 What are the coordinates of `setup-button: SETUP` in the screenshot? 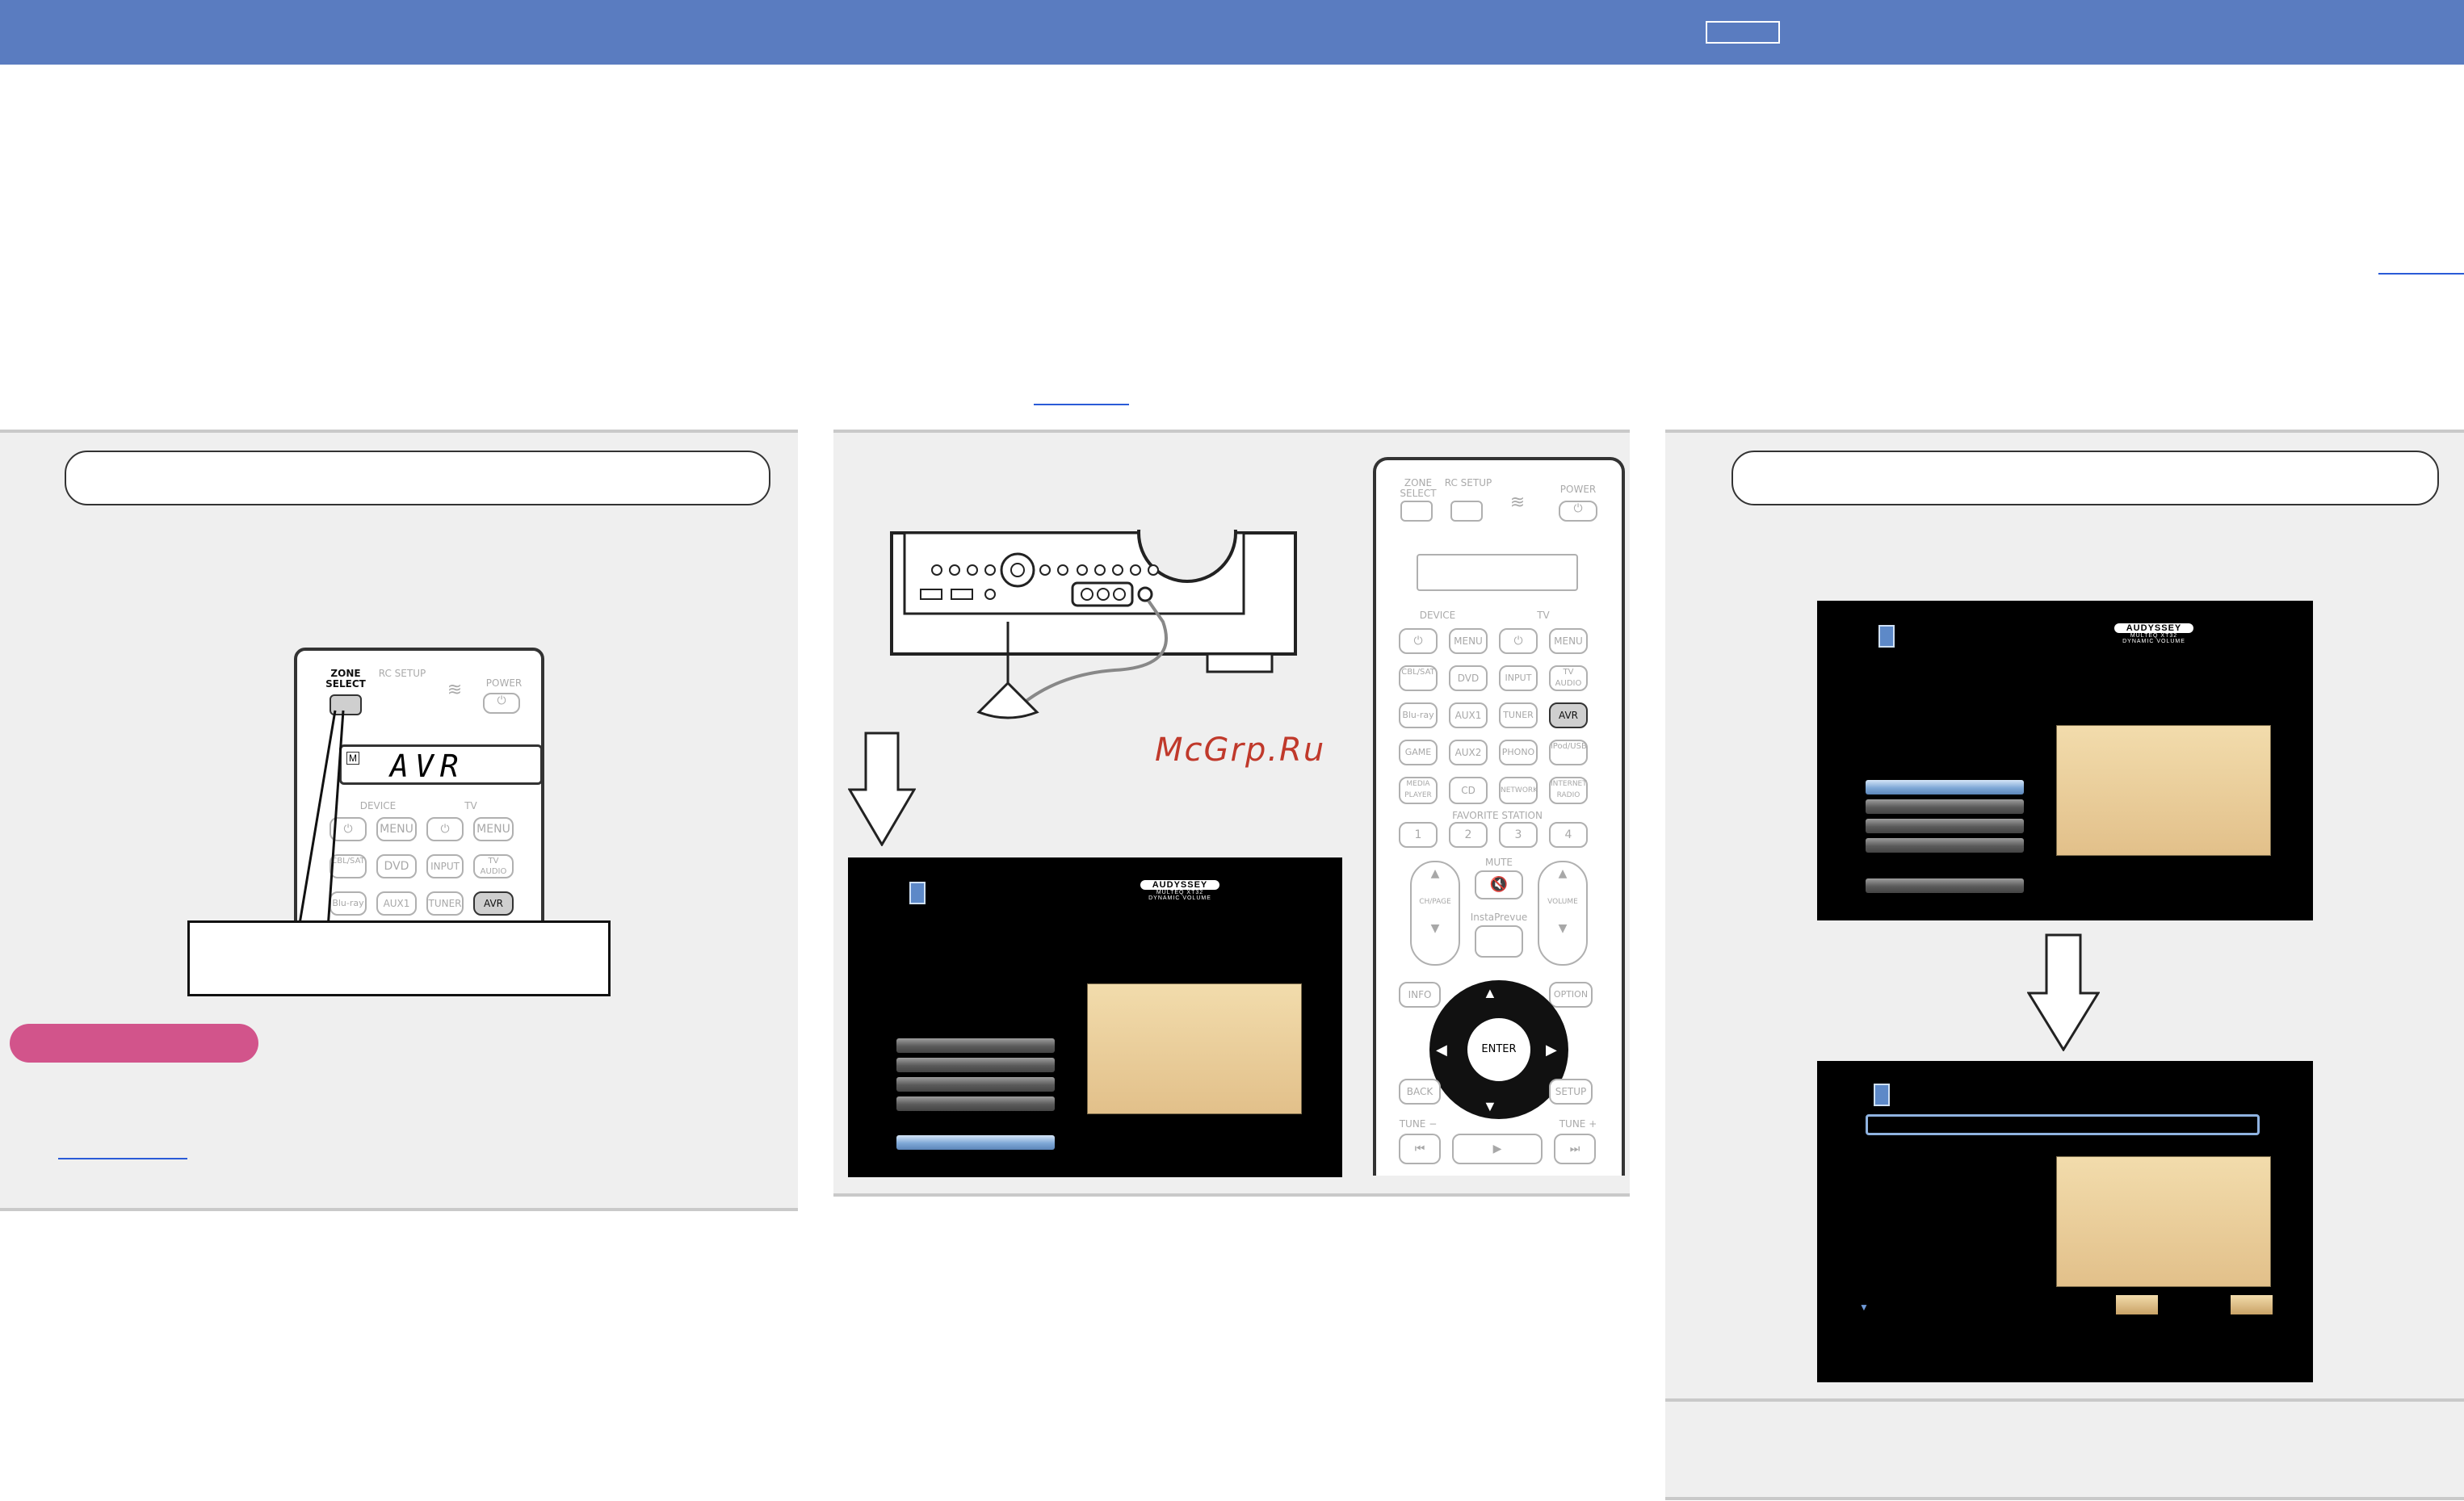 It's located at (1571, 1092).